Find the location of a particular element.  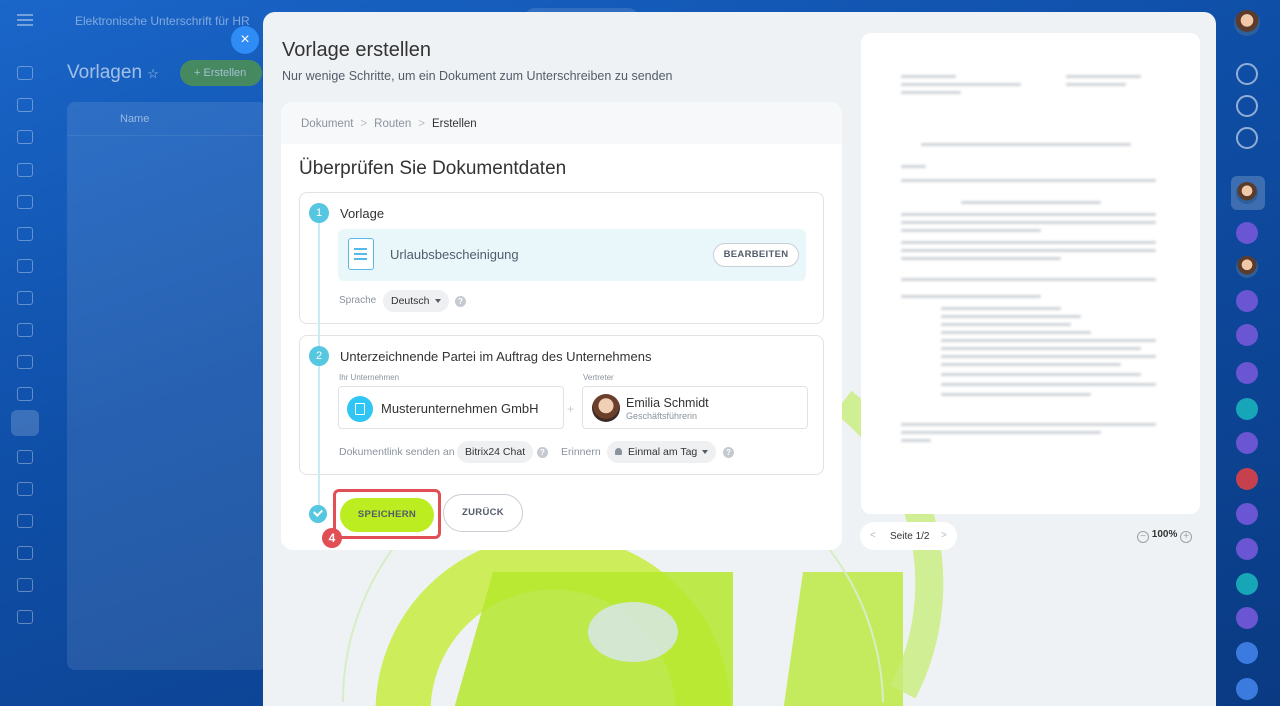

user-avatar is located at coordinates (1247, 23).